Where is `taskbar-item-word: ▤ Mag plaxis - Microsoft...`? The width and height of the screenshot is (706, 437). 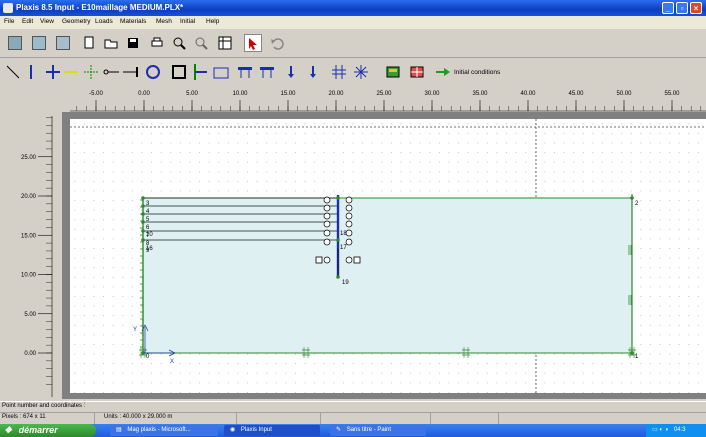 taskbar-item-word: ▤ Mag plaxis - Microsoft... is located at coordinates (164, 430).